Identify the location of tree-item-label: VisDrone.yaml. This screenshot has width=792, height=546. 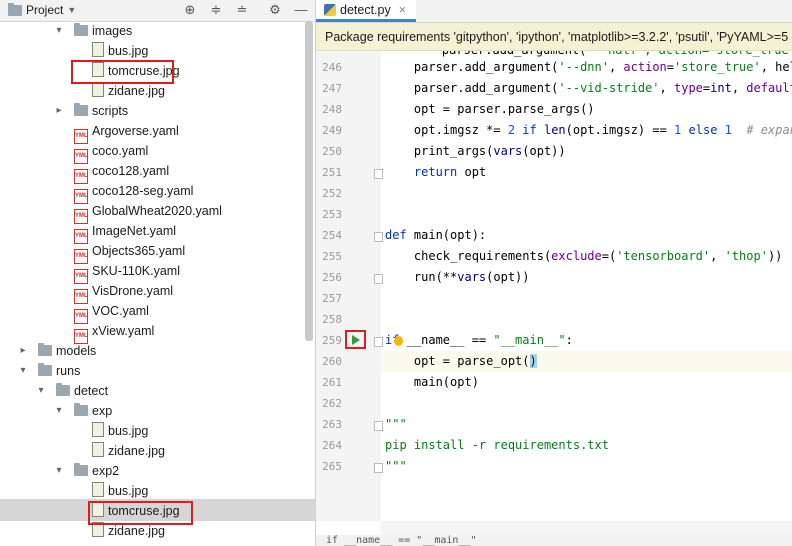
(133, 291).